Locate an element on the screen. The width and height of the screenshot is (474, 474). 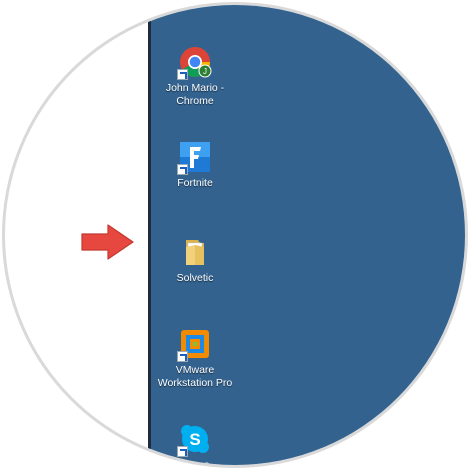
icon-label: Chrome is located at coordinates (195, 100).